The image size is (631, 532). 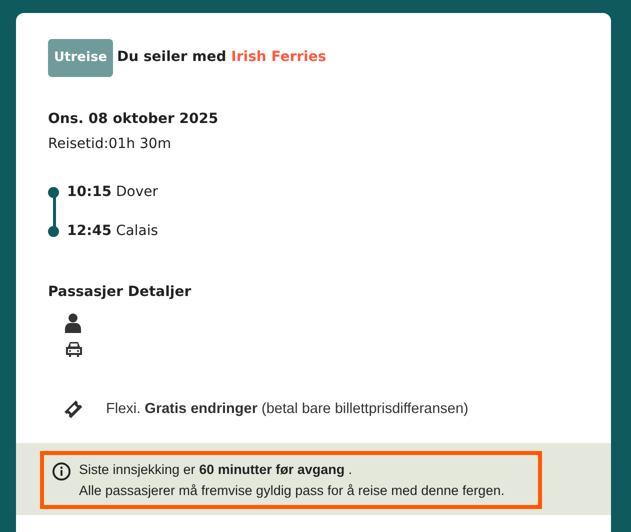 I want to click on fare-text: Flexi. Gratis endringer (betal bare billettprisdifferansen), so click(x=287, y=409).